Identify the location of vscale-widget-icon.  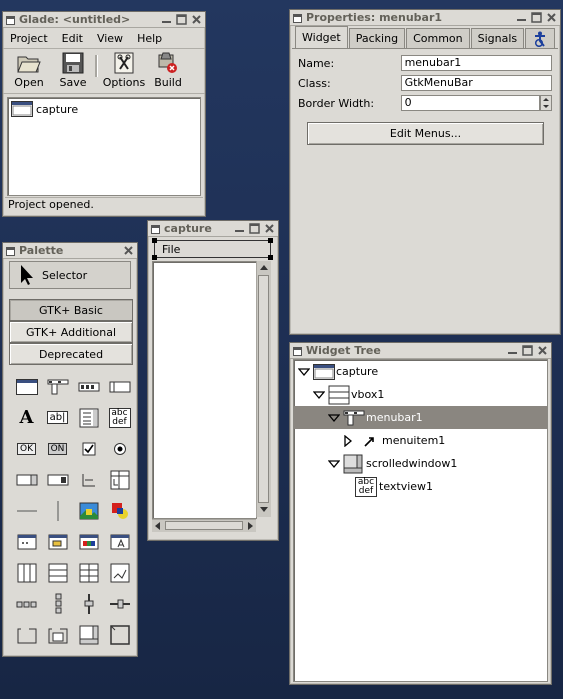
(88, 603).